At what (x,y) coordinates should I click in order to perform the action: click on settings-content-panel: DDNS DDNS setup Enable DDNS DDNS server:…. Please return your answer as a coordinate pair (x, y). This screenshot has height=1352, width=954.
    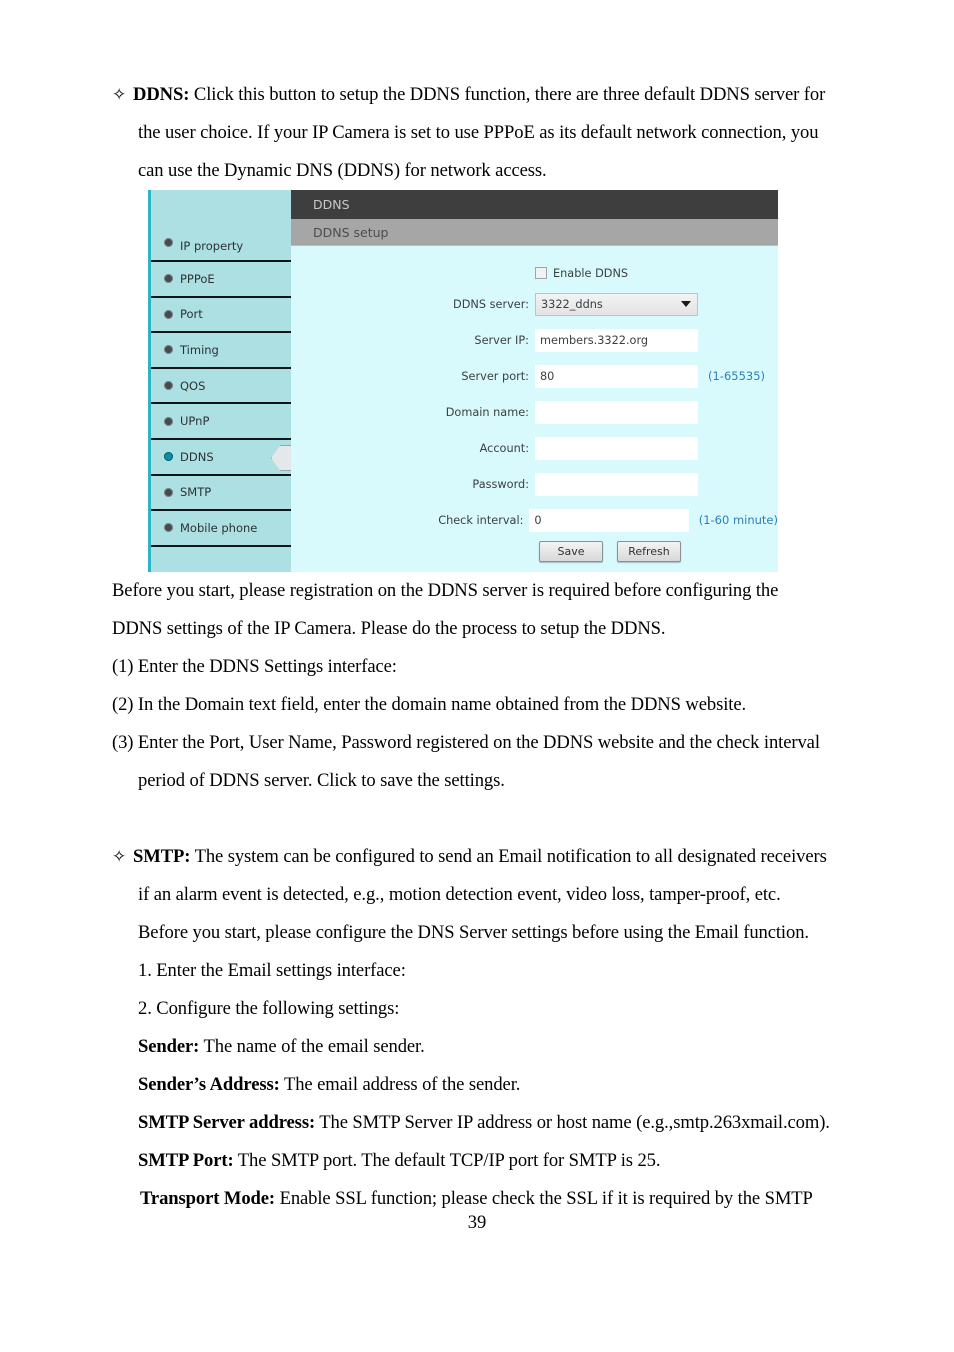
    Looking at the image, I should click on (534, 381).